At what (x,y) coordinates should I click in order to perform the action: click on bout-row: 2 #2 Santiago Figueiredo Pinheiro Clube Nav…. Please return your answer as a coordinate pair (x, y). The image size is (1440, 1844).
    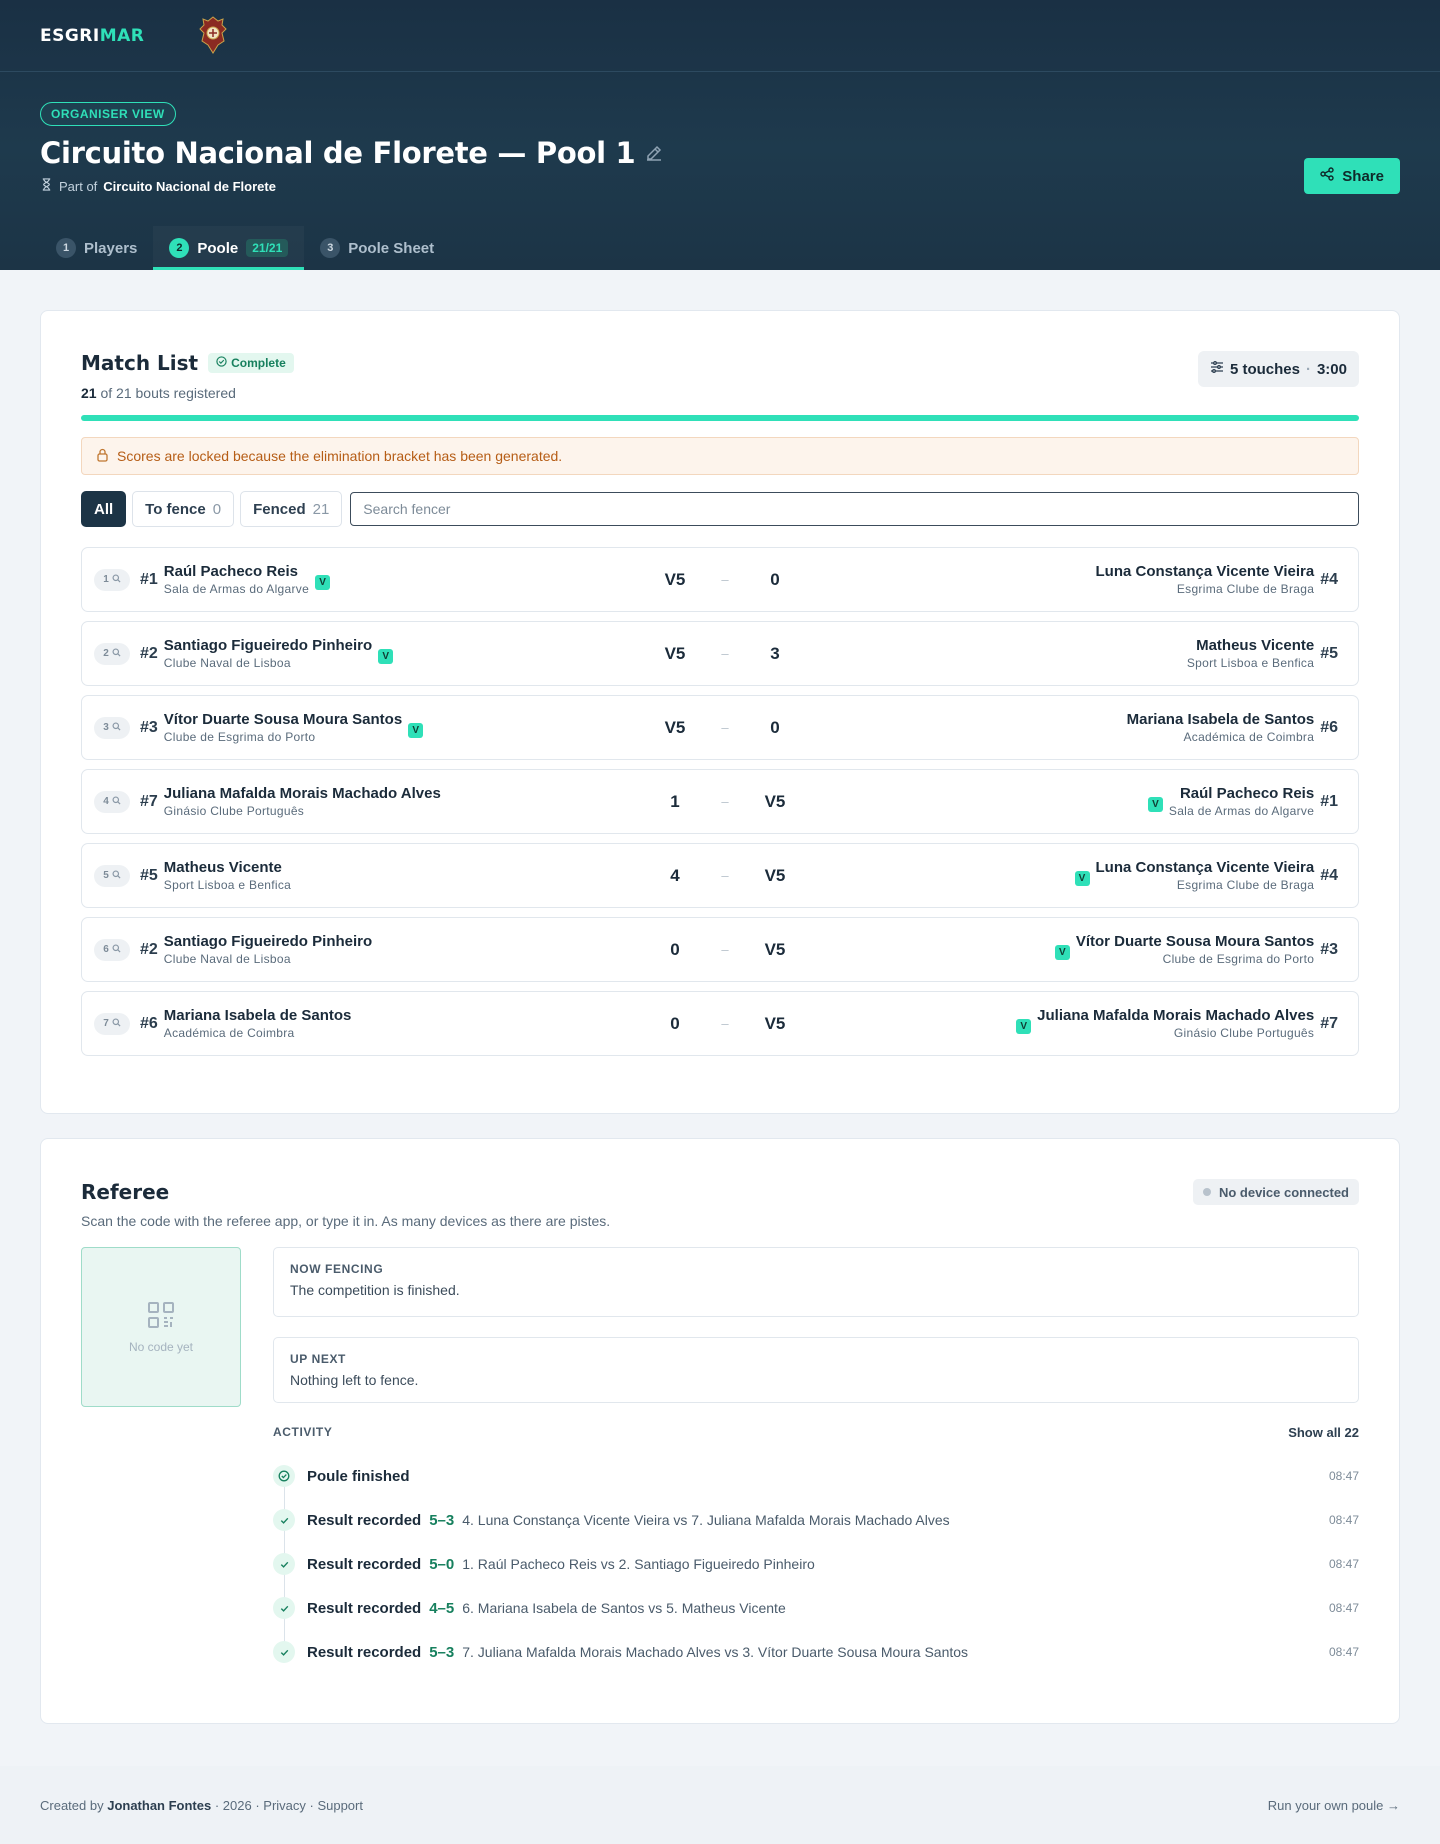
    Looking at the image, I should click on (720, 653).